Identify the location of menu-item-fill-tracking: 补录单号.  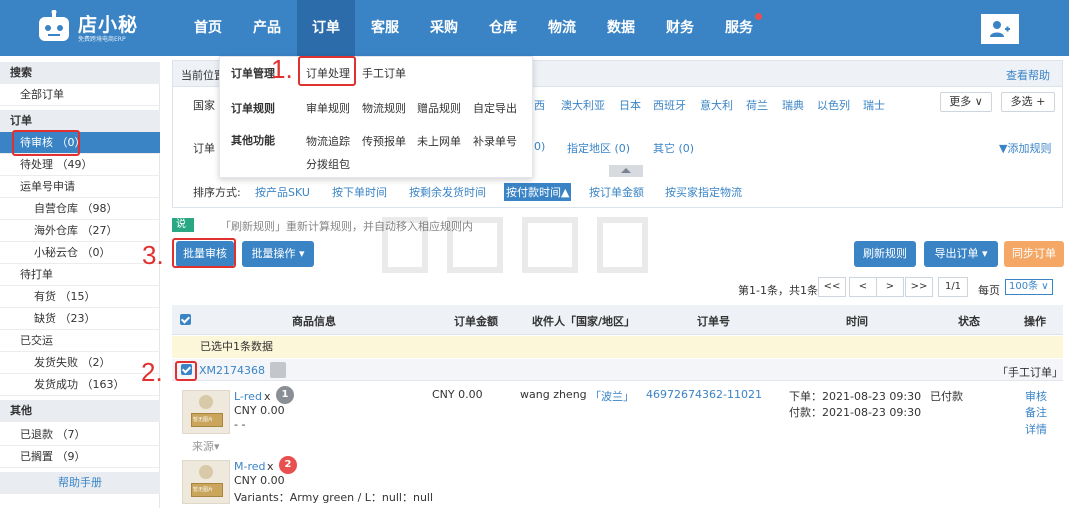
(495, 141).